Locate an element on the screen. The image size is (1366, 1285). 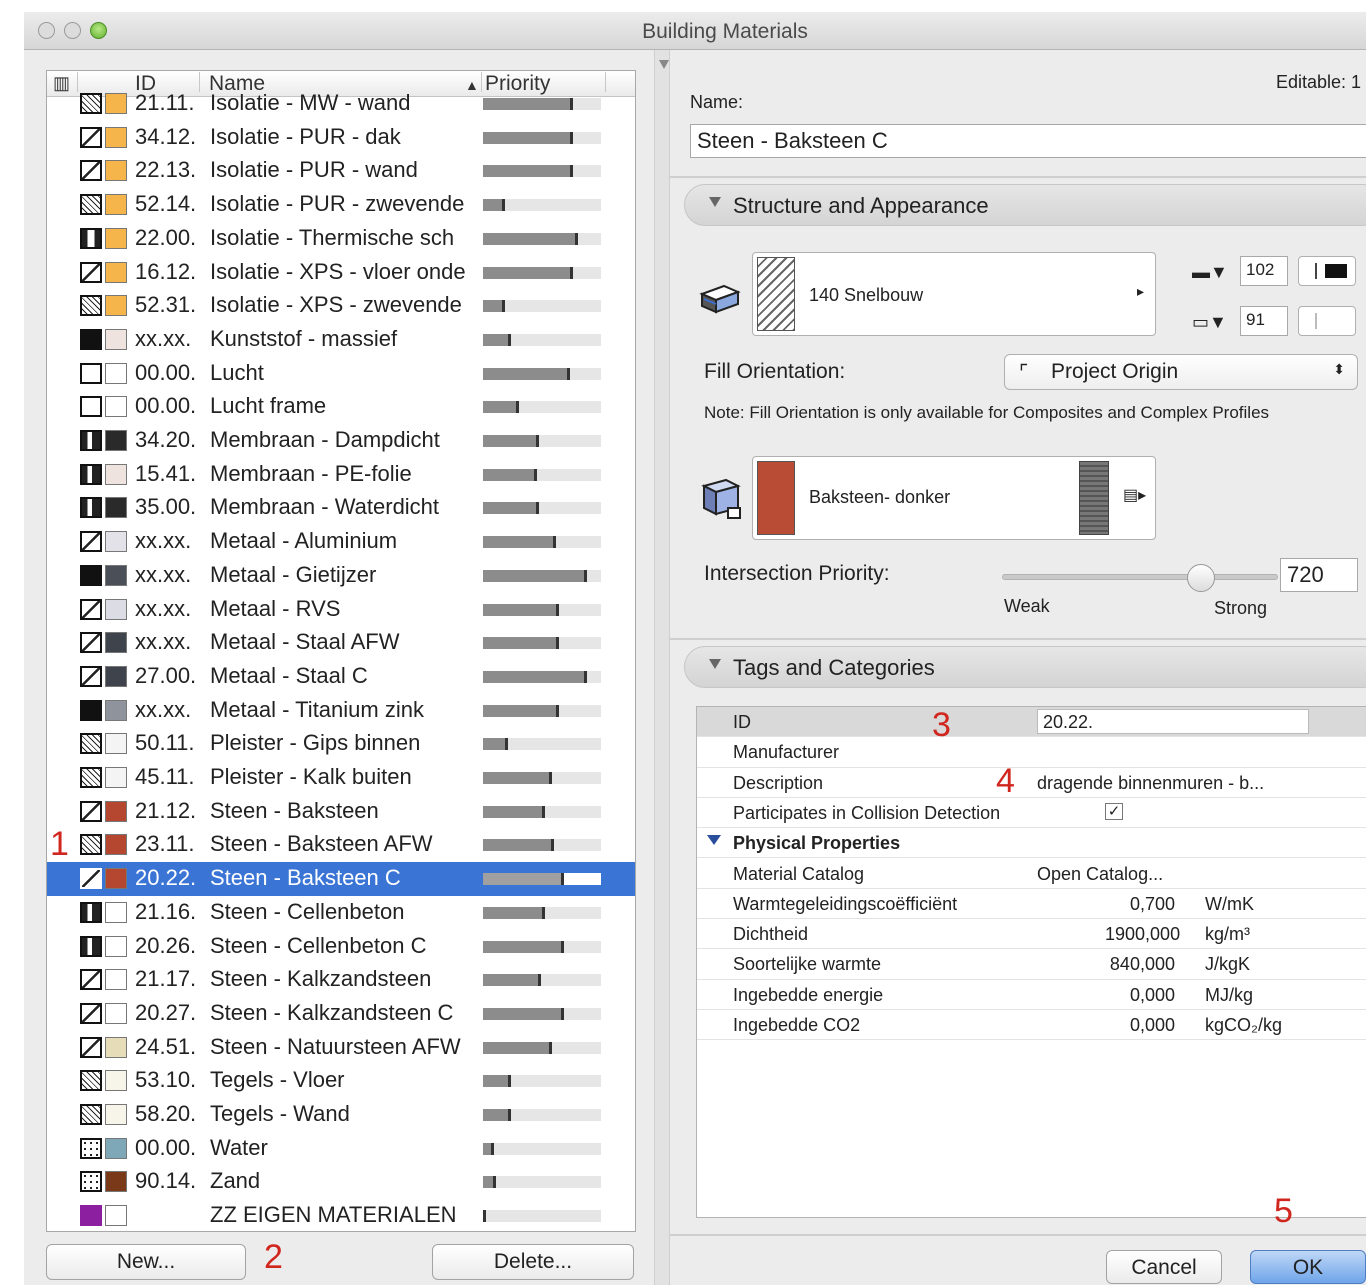
list-item: 00.00. Lucht is located at coordinates (341, 374).